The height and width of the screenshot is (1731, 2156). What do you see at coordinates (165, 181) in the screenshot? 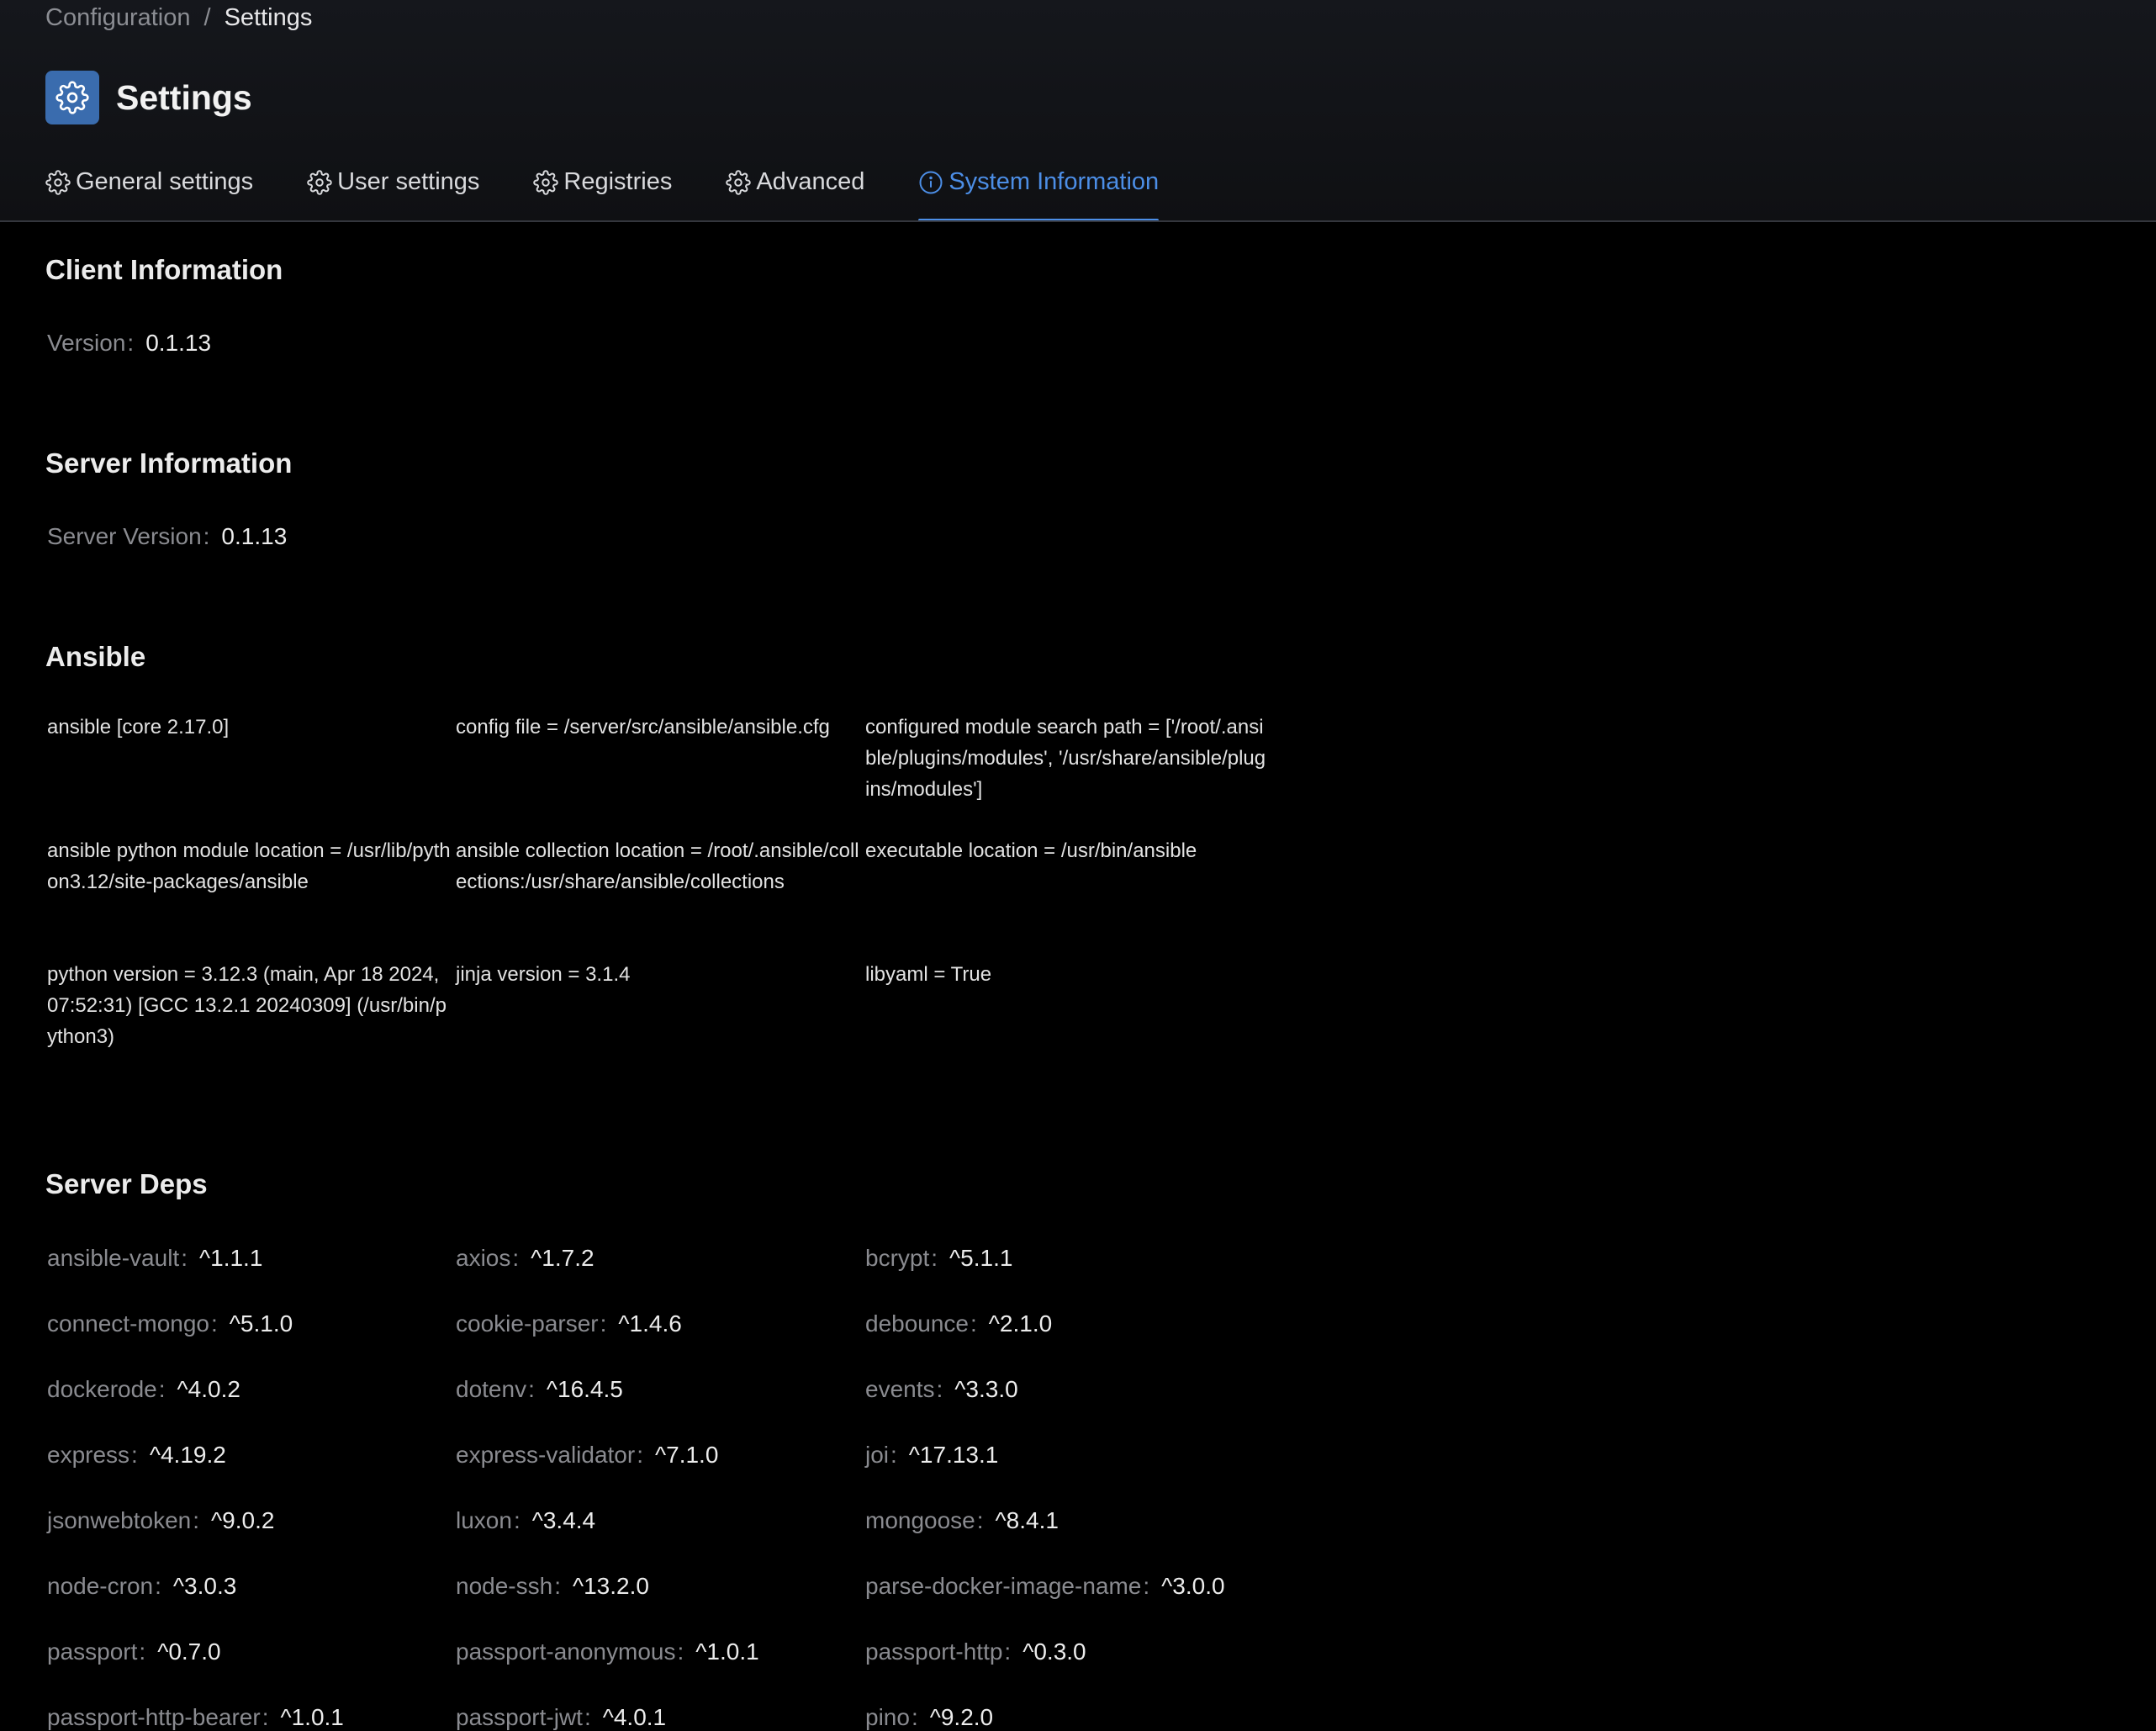
I see `tab-label: General settings` at bounding box center [165, 181].